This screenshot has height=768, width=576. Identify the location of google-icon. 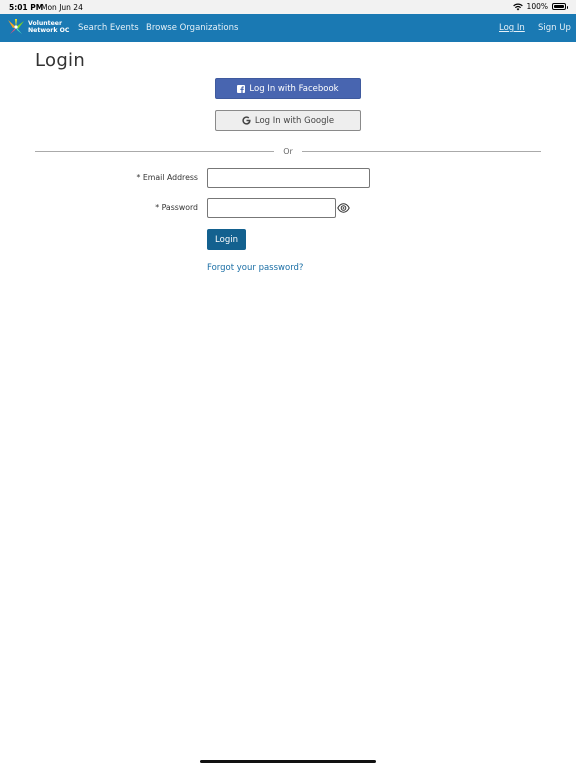
(246, 120).